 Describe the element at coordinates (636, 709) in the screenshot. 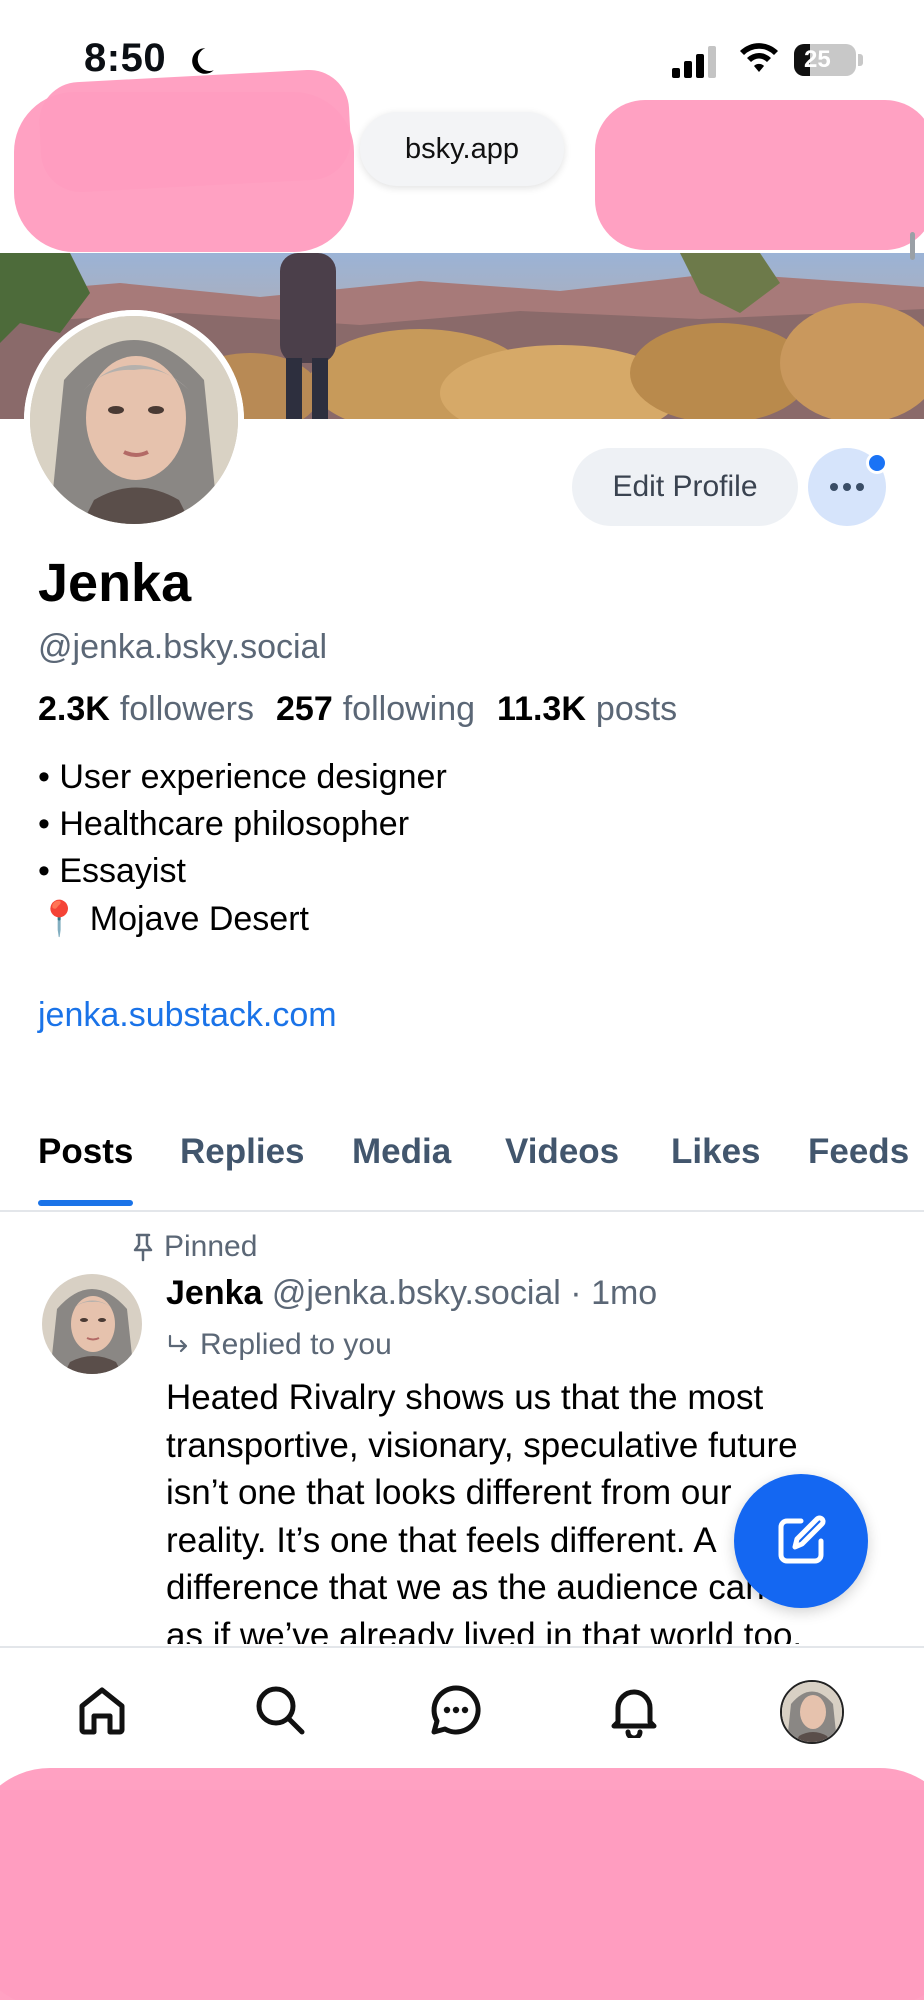

I see `posts-label: posts` at that location.